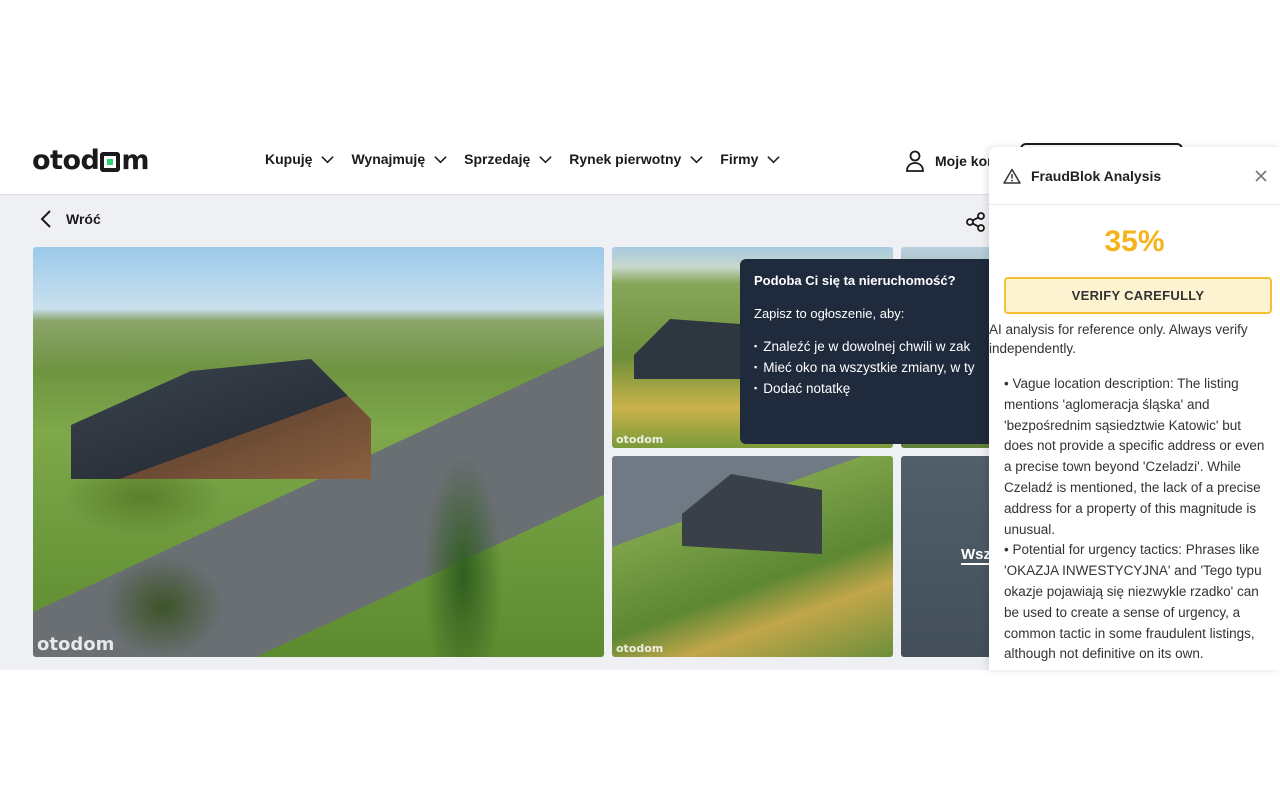 This screenshot has width=1280, height=800. Describe the element at coordinates (875, 389) in the screenshot. I see `list-item: Dodać notatkę` at that location.